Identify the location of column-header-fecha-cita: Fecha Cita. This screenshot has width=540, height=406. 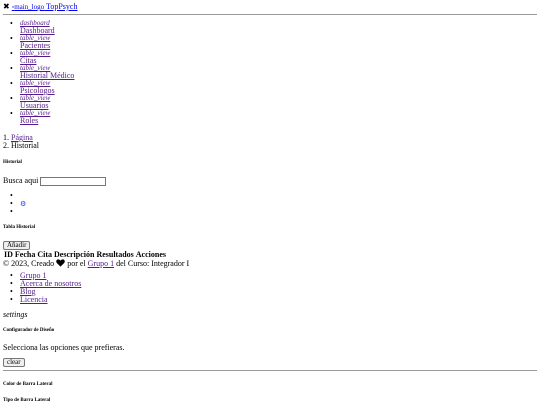
(33, 254).